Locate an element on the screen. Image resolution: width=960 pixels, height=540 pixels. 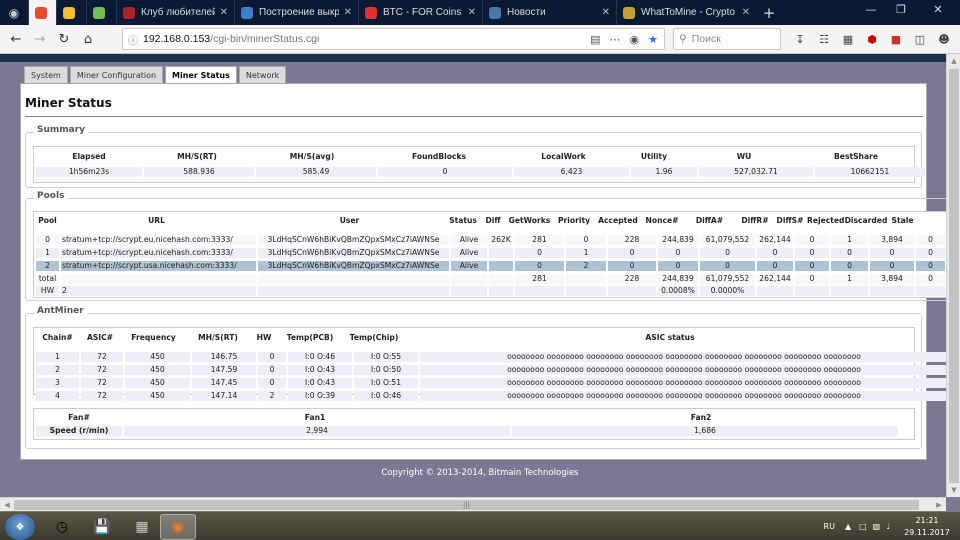
table-header: Rejected is located at coordinates (825, 220).